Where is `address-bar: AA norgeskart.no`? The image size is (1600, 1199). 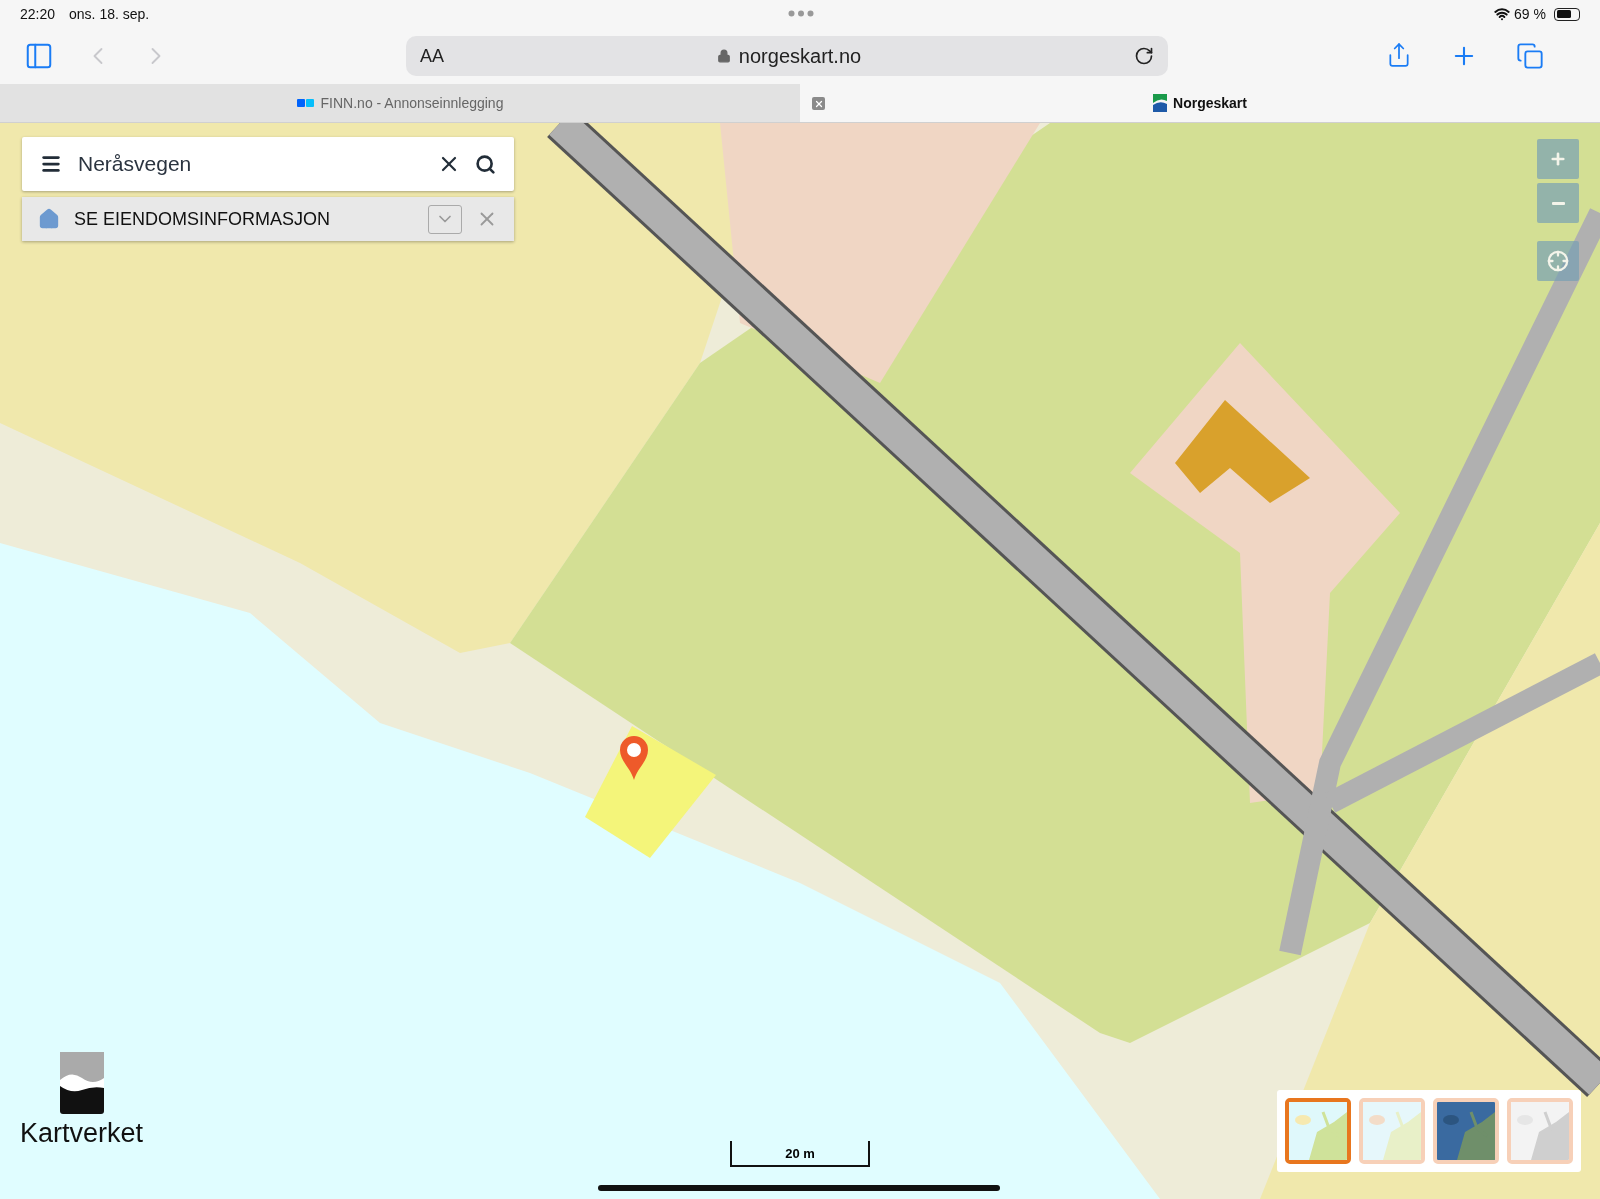 address-bar: AA norgeskart.no is located at coordinates (787, 56).